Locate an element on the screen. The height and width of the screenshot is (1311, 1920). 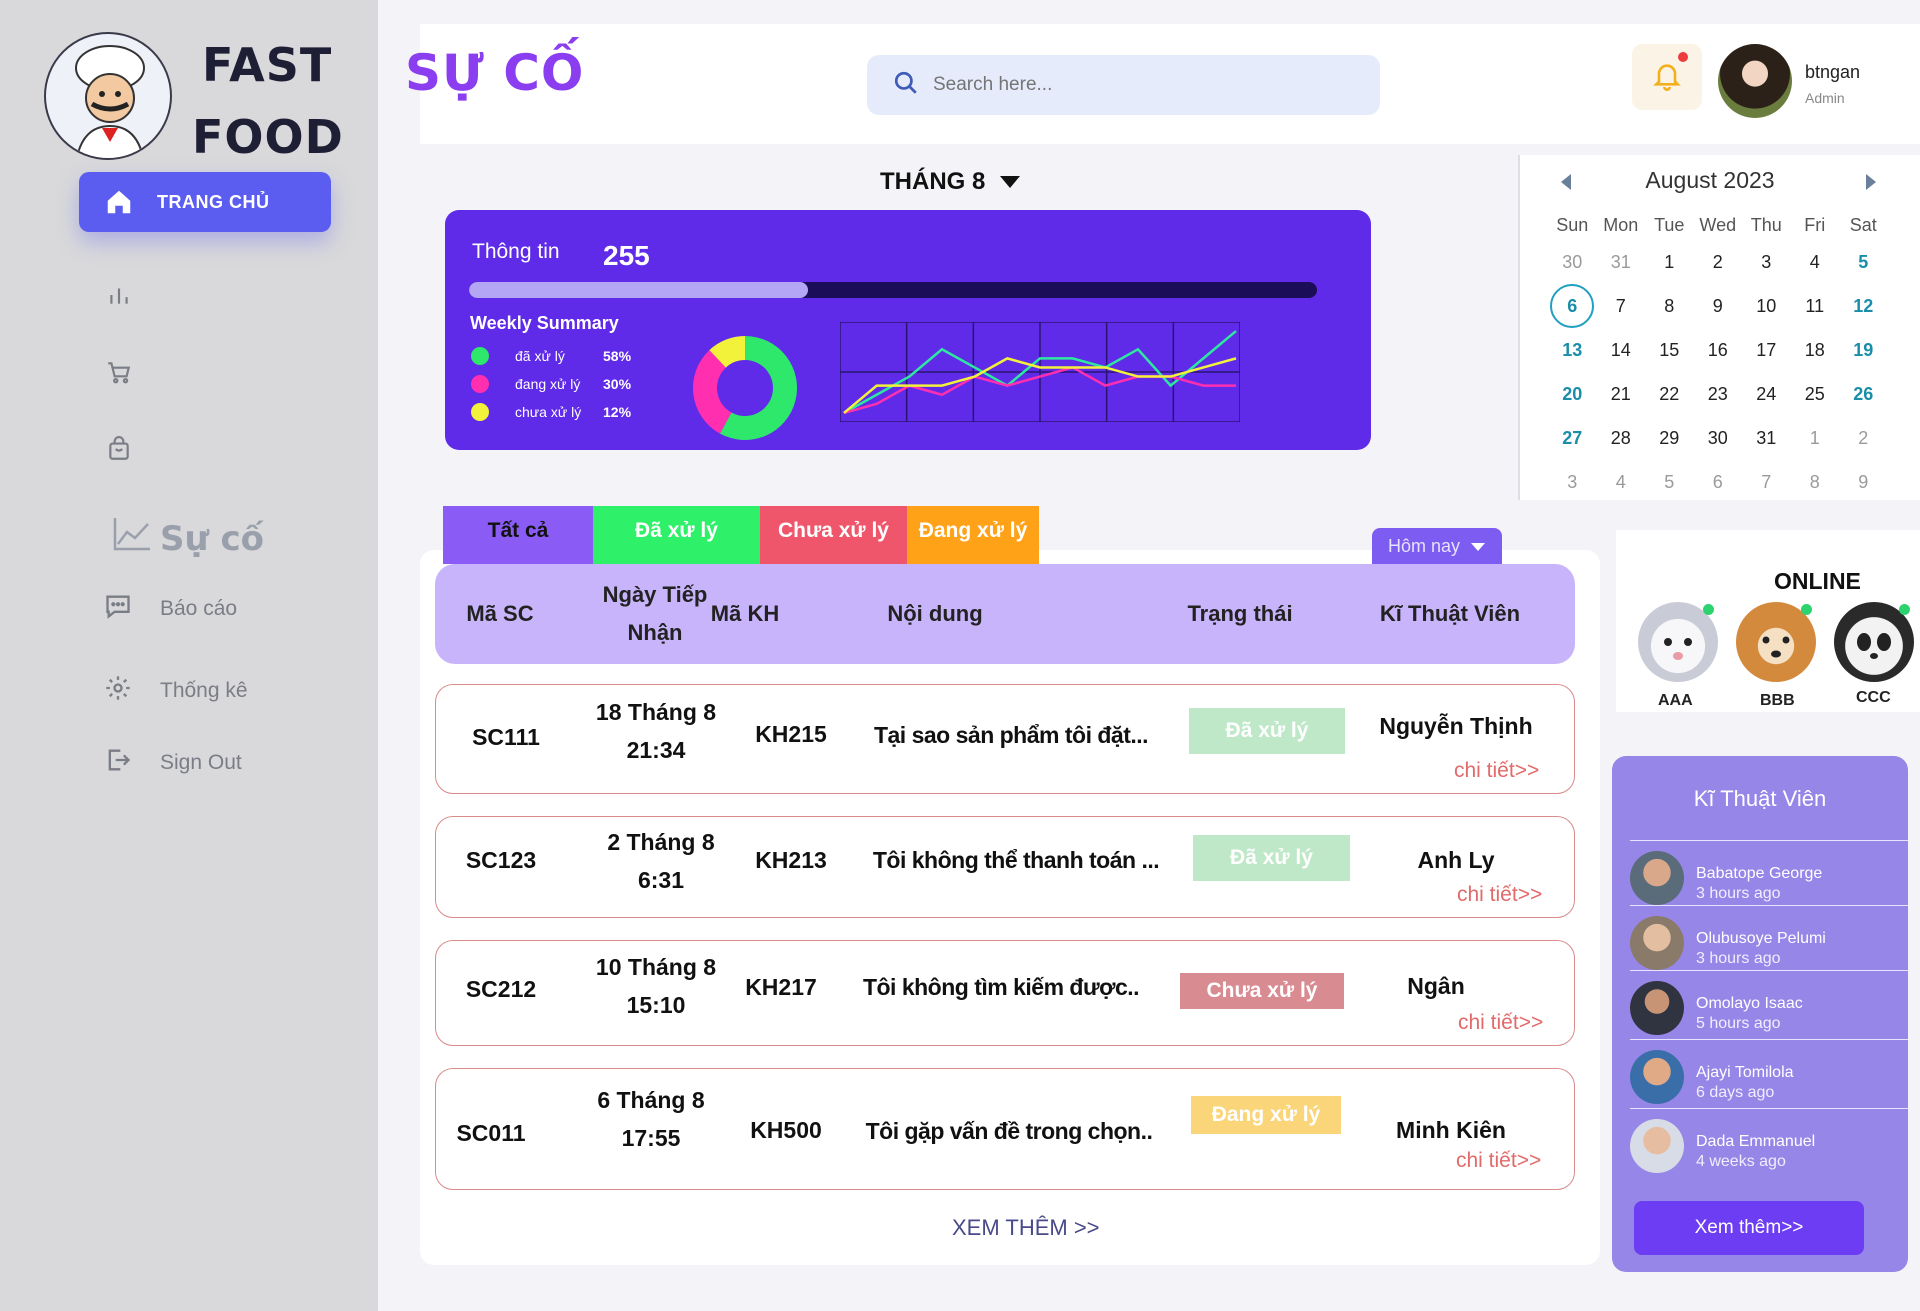
chat-icon is located at coordinates (118, 609).